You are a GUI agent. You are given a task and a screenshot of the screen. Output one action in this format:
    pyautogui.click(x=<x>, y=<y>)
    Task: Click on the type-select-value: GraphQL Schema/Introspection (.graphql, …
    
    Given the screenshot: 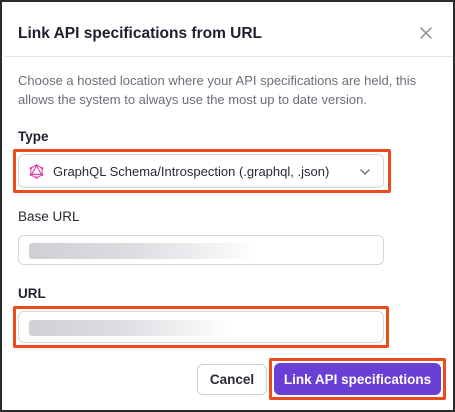 What is the action you would take?
    pyautogui.click(x=191, y=171)
    